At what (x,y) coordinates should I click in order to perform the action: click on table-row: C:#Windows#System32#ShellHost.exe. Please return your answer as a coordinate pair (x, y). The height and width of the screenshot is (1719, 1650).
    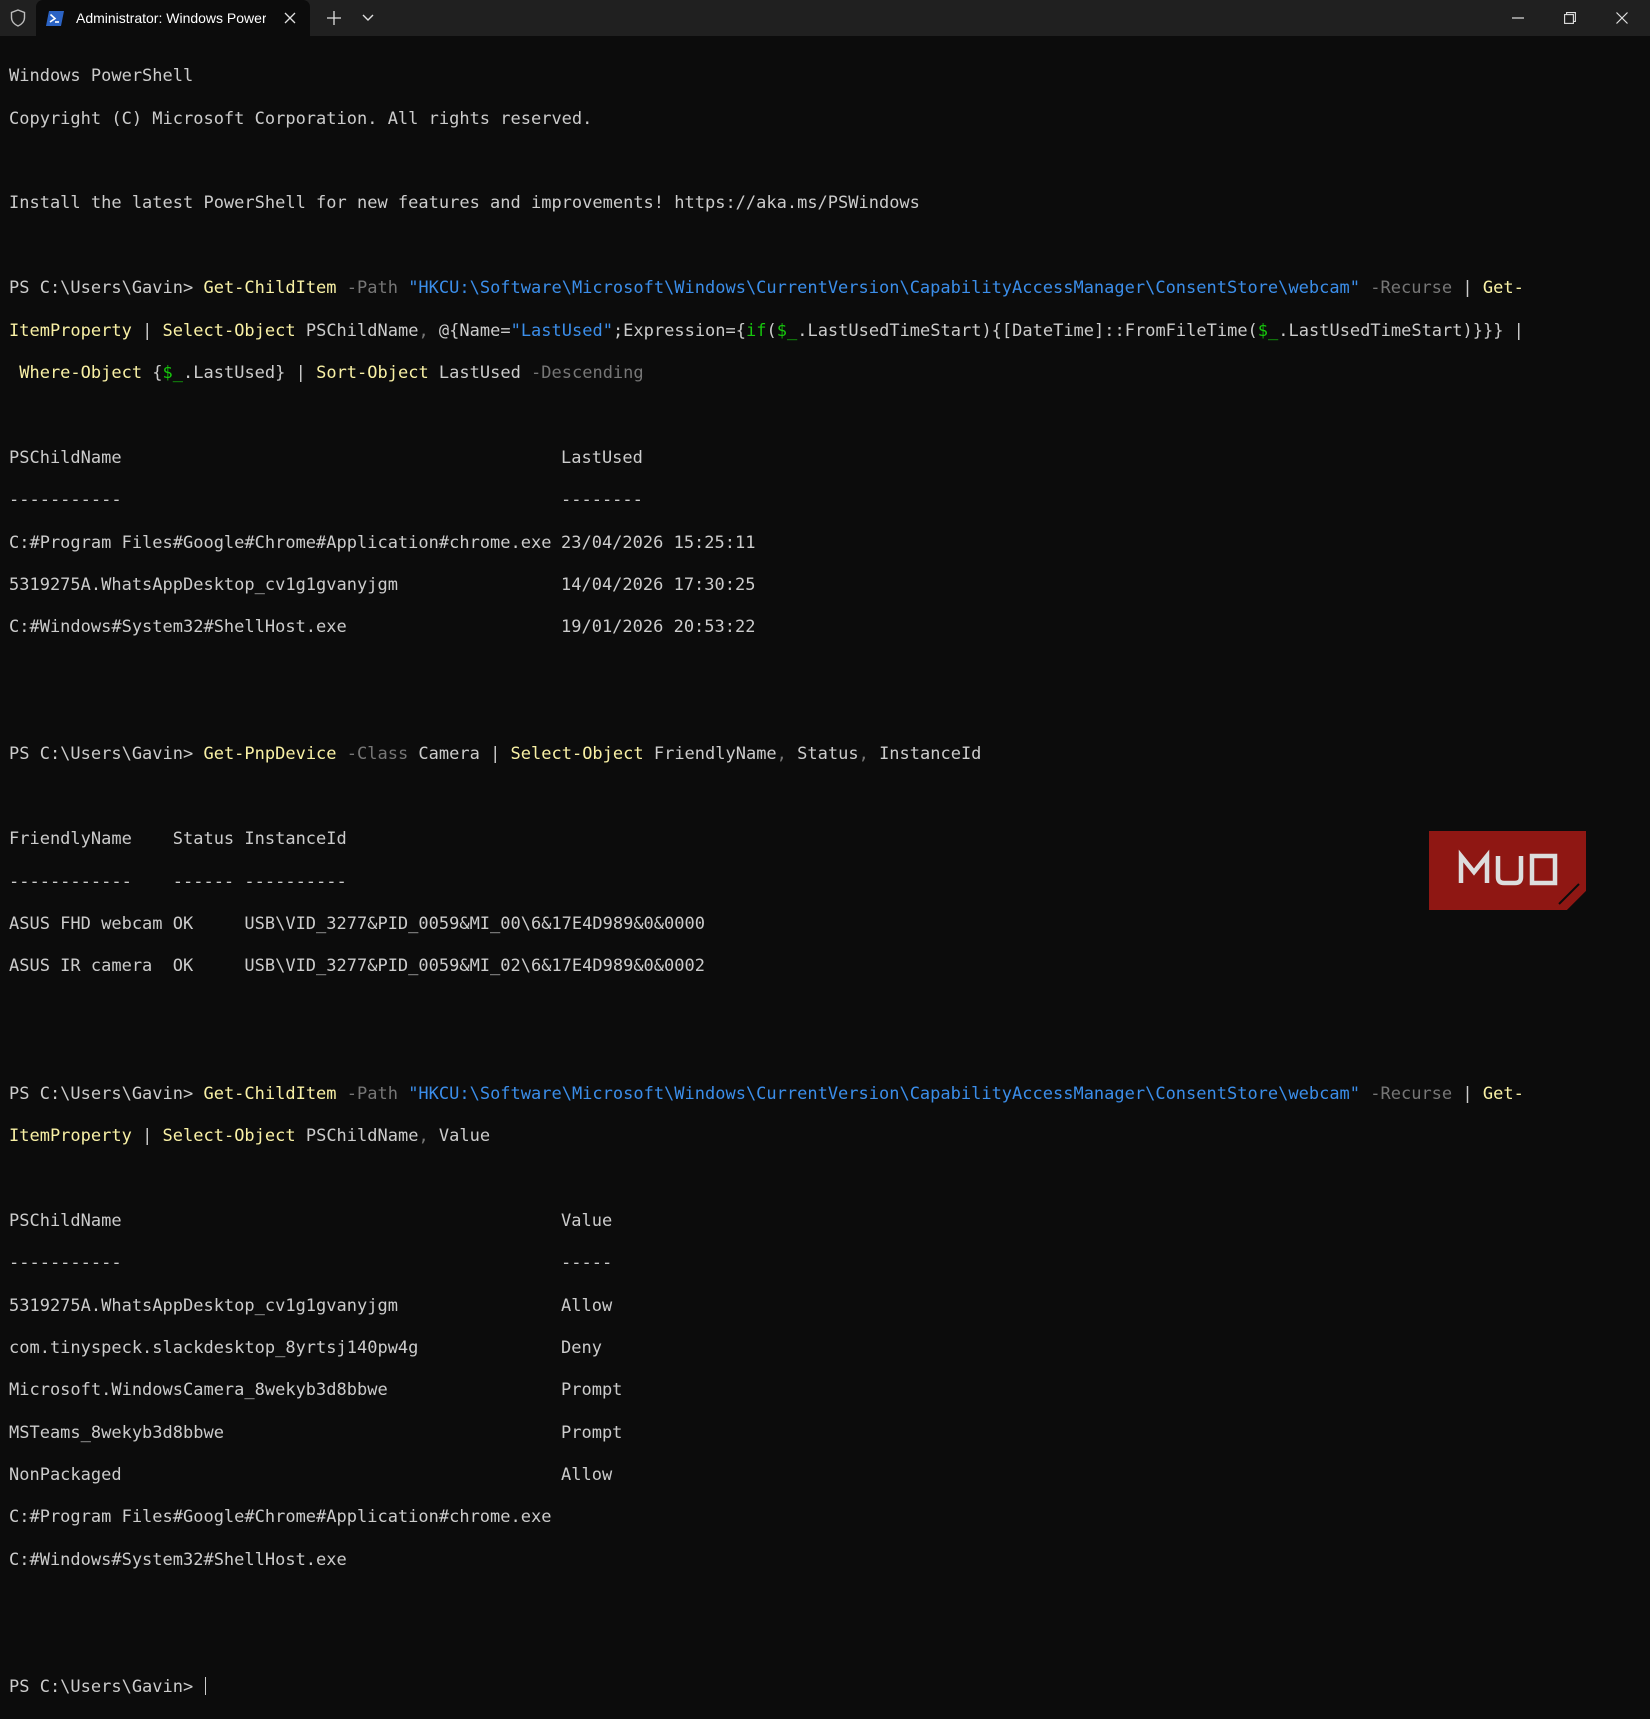
    Looking at the image, I should click on (829, 1560).